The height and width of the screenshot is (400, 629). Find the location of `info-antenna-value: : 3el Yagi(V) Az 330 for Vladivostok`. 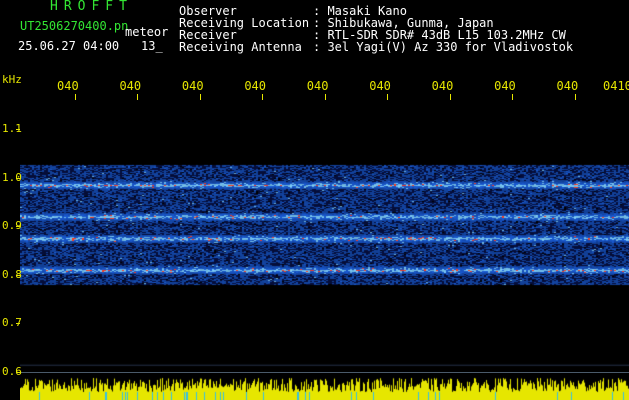

info-antenna-value: : 3el Yagi(V) Az 330 for Vladivostok is located at coordinates (443, 47).